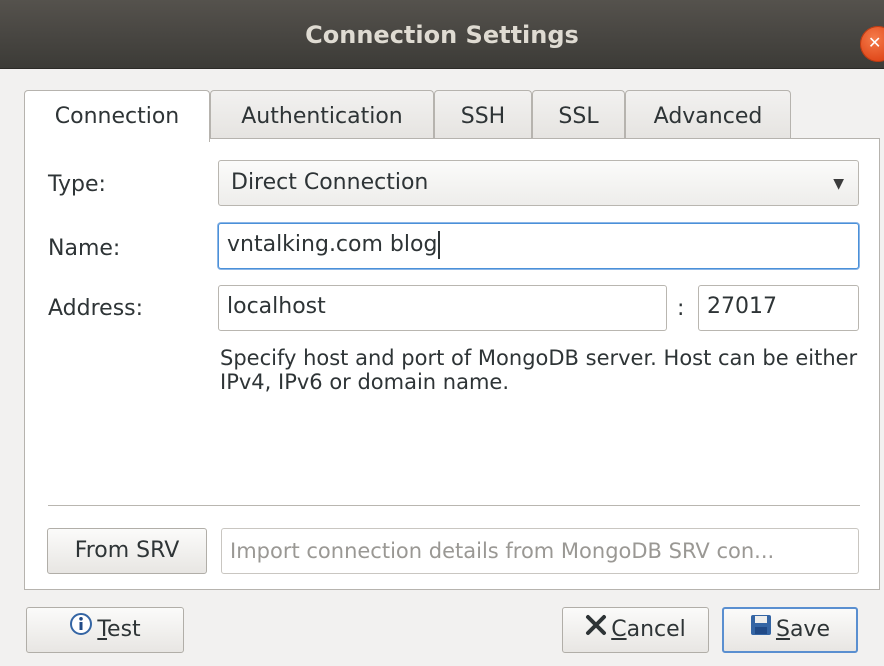 This screenshot has width=884, height=666. Describe the element at coordinates (332, 244) in the screenshot. I see `name-value: vntalking.com blog` at that location.